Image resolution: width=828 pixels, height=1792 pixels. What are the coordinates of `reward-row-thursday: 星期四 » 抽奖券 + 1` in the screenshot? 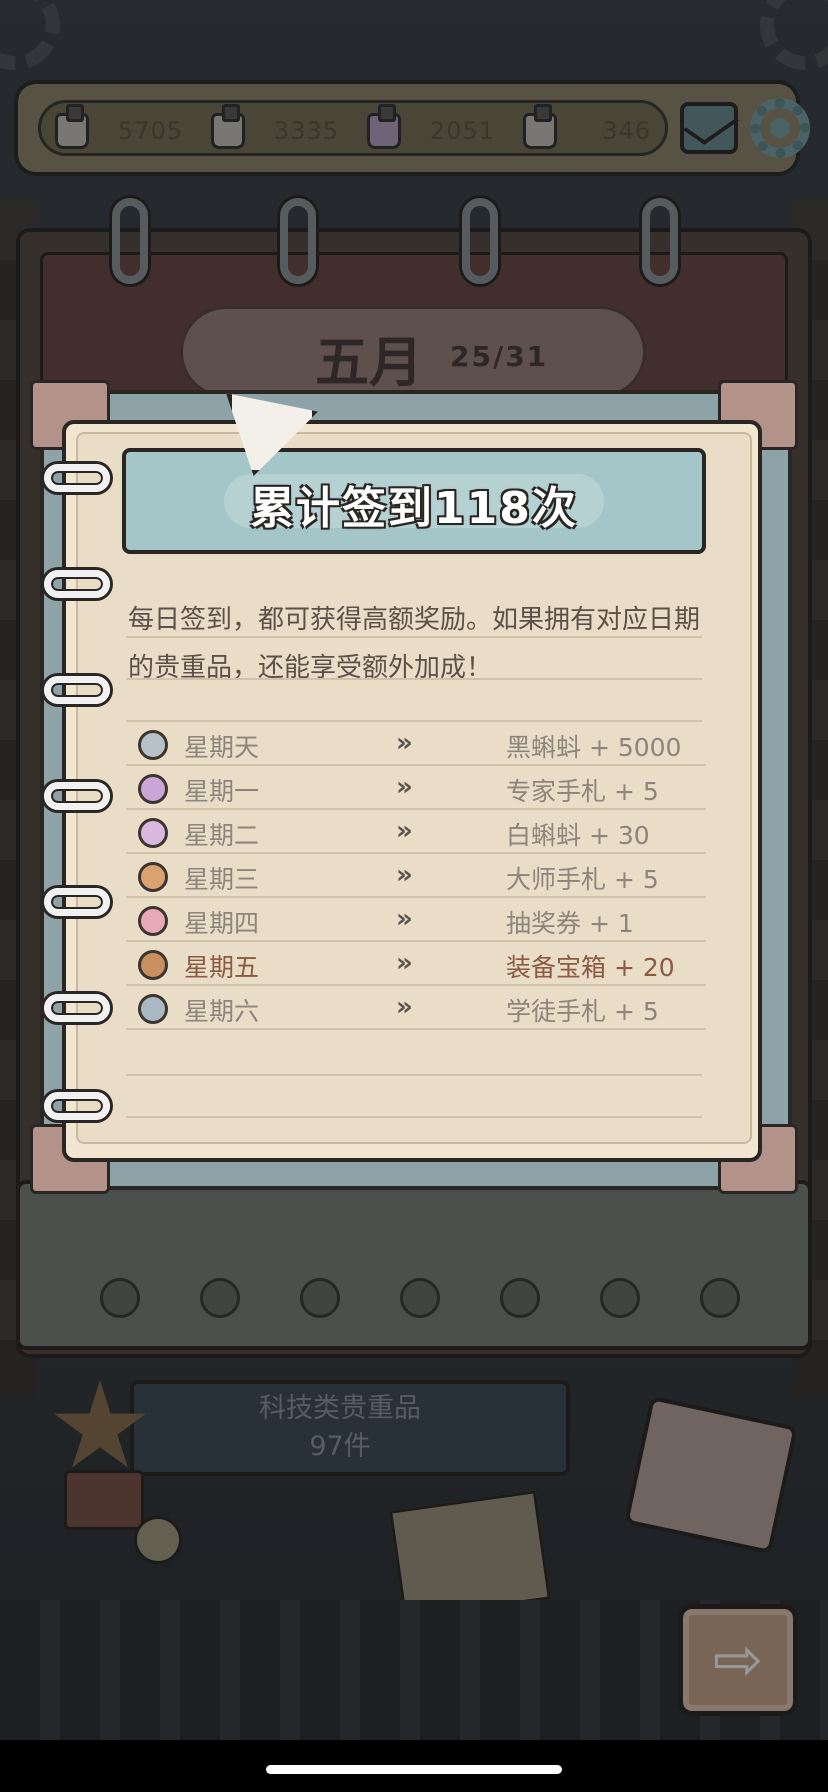 It's located at (416, 920).